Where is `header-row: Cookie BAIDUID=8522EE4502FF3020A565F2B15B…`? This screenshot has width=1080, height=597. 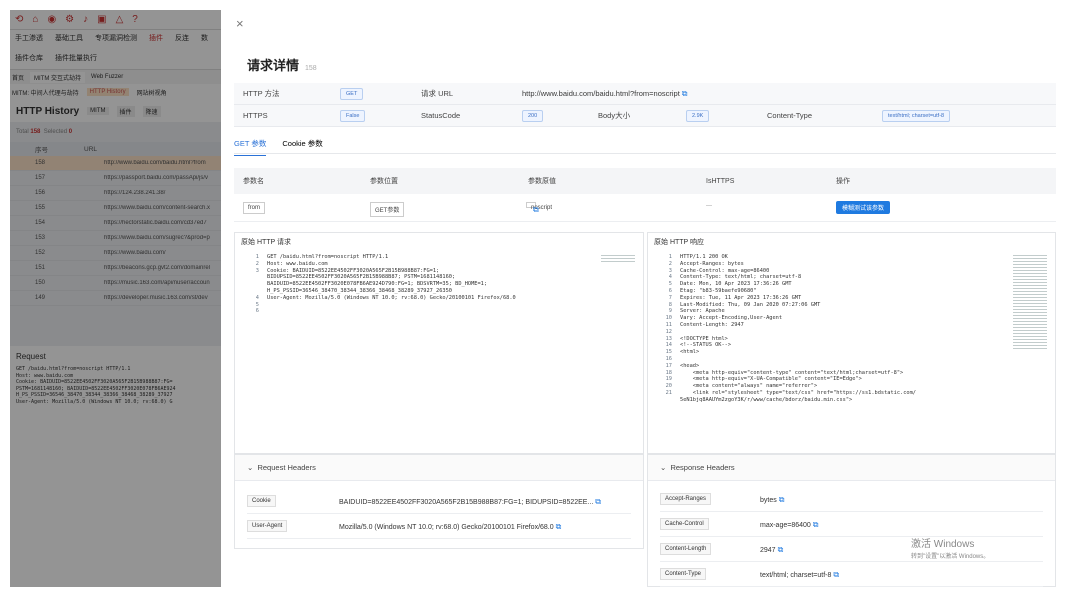
header-row: Cookie BAIDUID=8522EE4502FF3020A565F2B15B… is located at coordinates (439, 501).